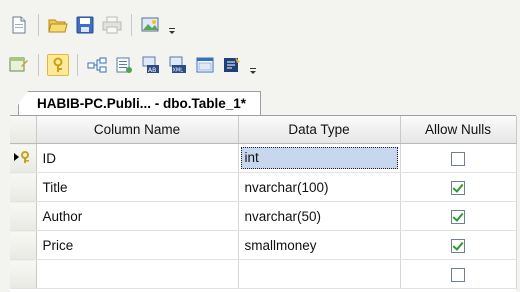 The width and height of the screenshot is (520, 292). Describe the element at coordinates (137, 158) in the screenshot. I see `column-name-cell: ID` at that location.